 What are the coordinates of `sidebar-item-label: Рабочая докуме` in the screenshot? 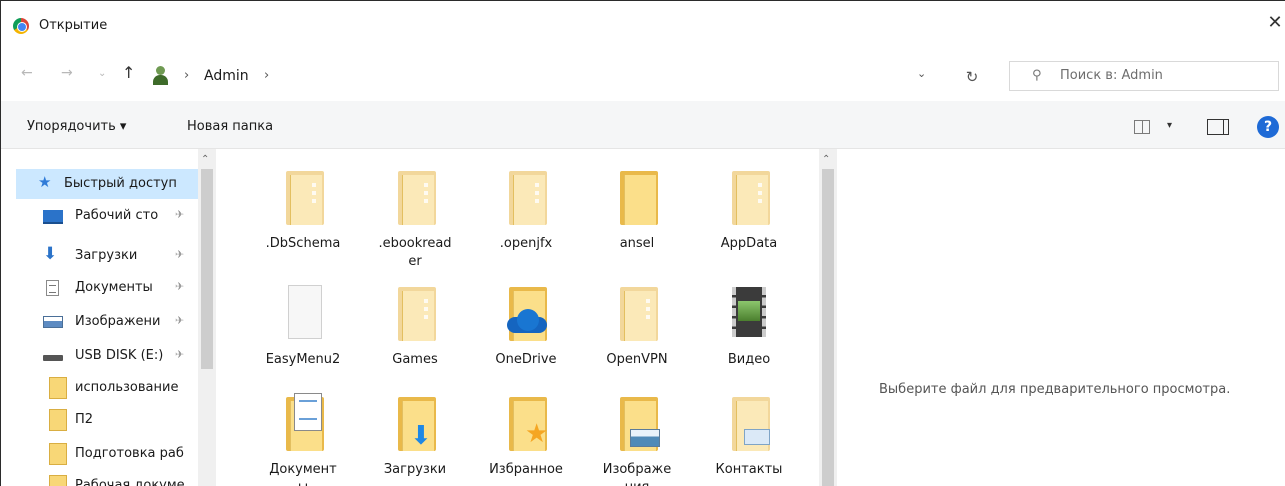 It's located at (130, 482).